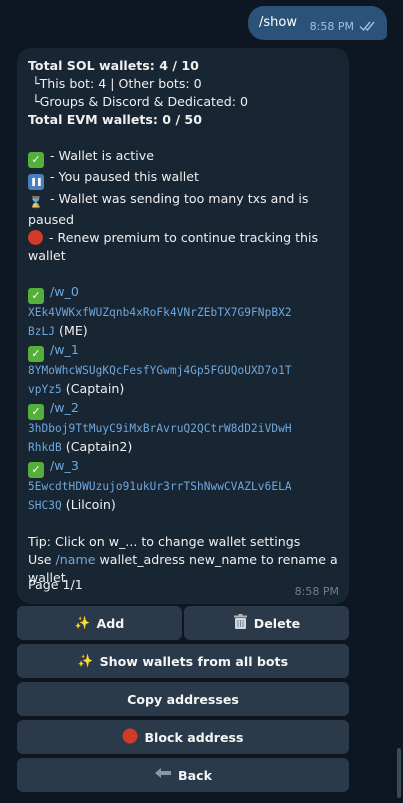 This screenshot has height=803, width=403. What do you see at coordinates (184, 313) in the screenshot?
I see `wallet-address: XEk4VWKxfWUZqnb4xRoFk4VNrZEbTX7G9FNpBX2` at bounding box center [184, 313].